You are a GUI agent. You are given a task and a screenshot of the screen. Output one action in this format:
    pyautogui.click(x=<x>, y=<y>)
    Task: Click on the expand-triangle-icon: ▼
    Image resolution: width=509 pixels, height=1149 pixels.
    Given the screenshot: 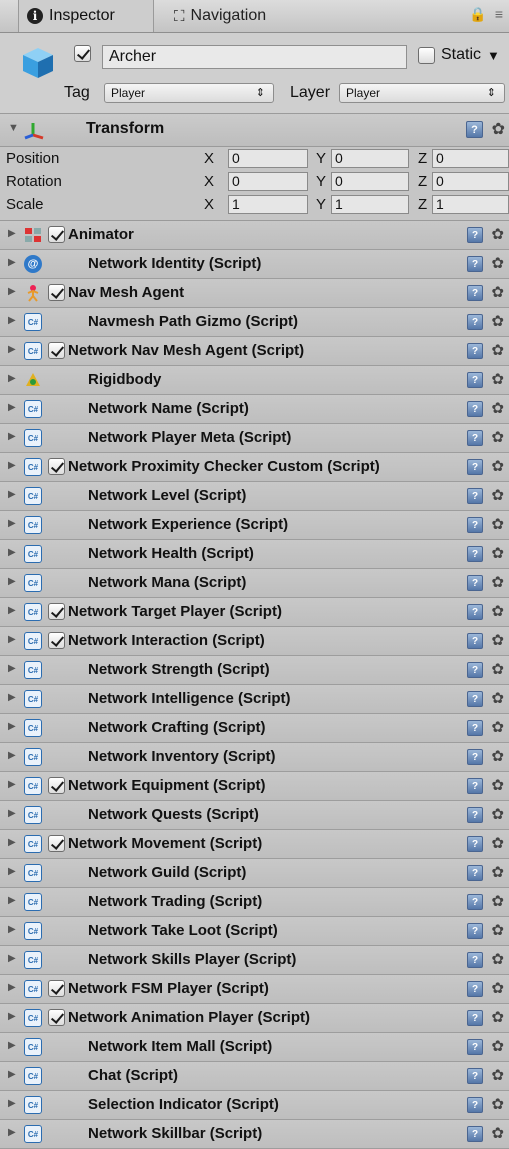 What is the action you would take?
    pyautogui.click(x=13, y=128)
    